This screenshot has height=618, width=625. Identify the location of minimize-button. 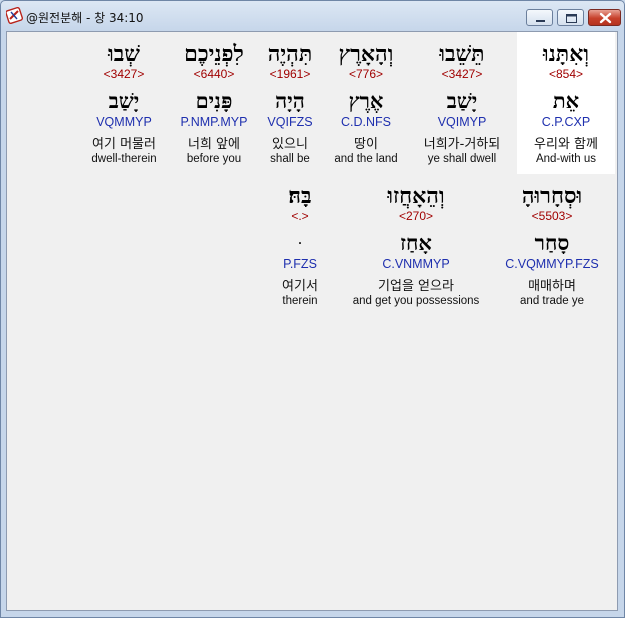
(539, 17).